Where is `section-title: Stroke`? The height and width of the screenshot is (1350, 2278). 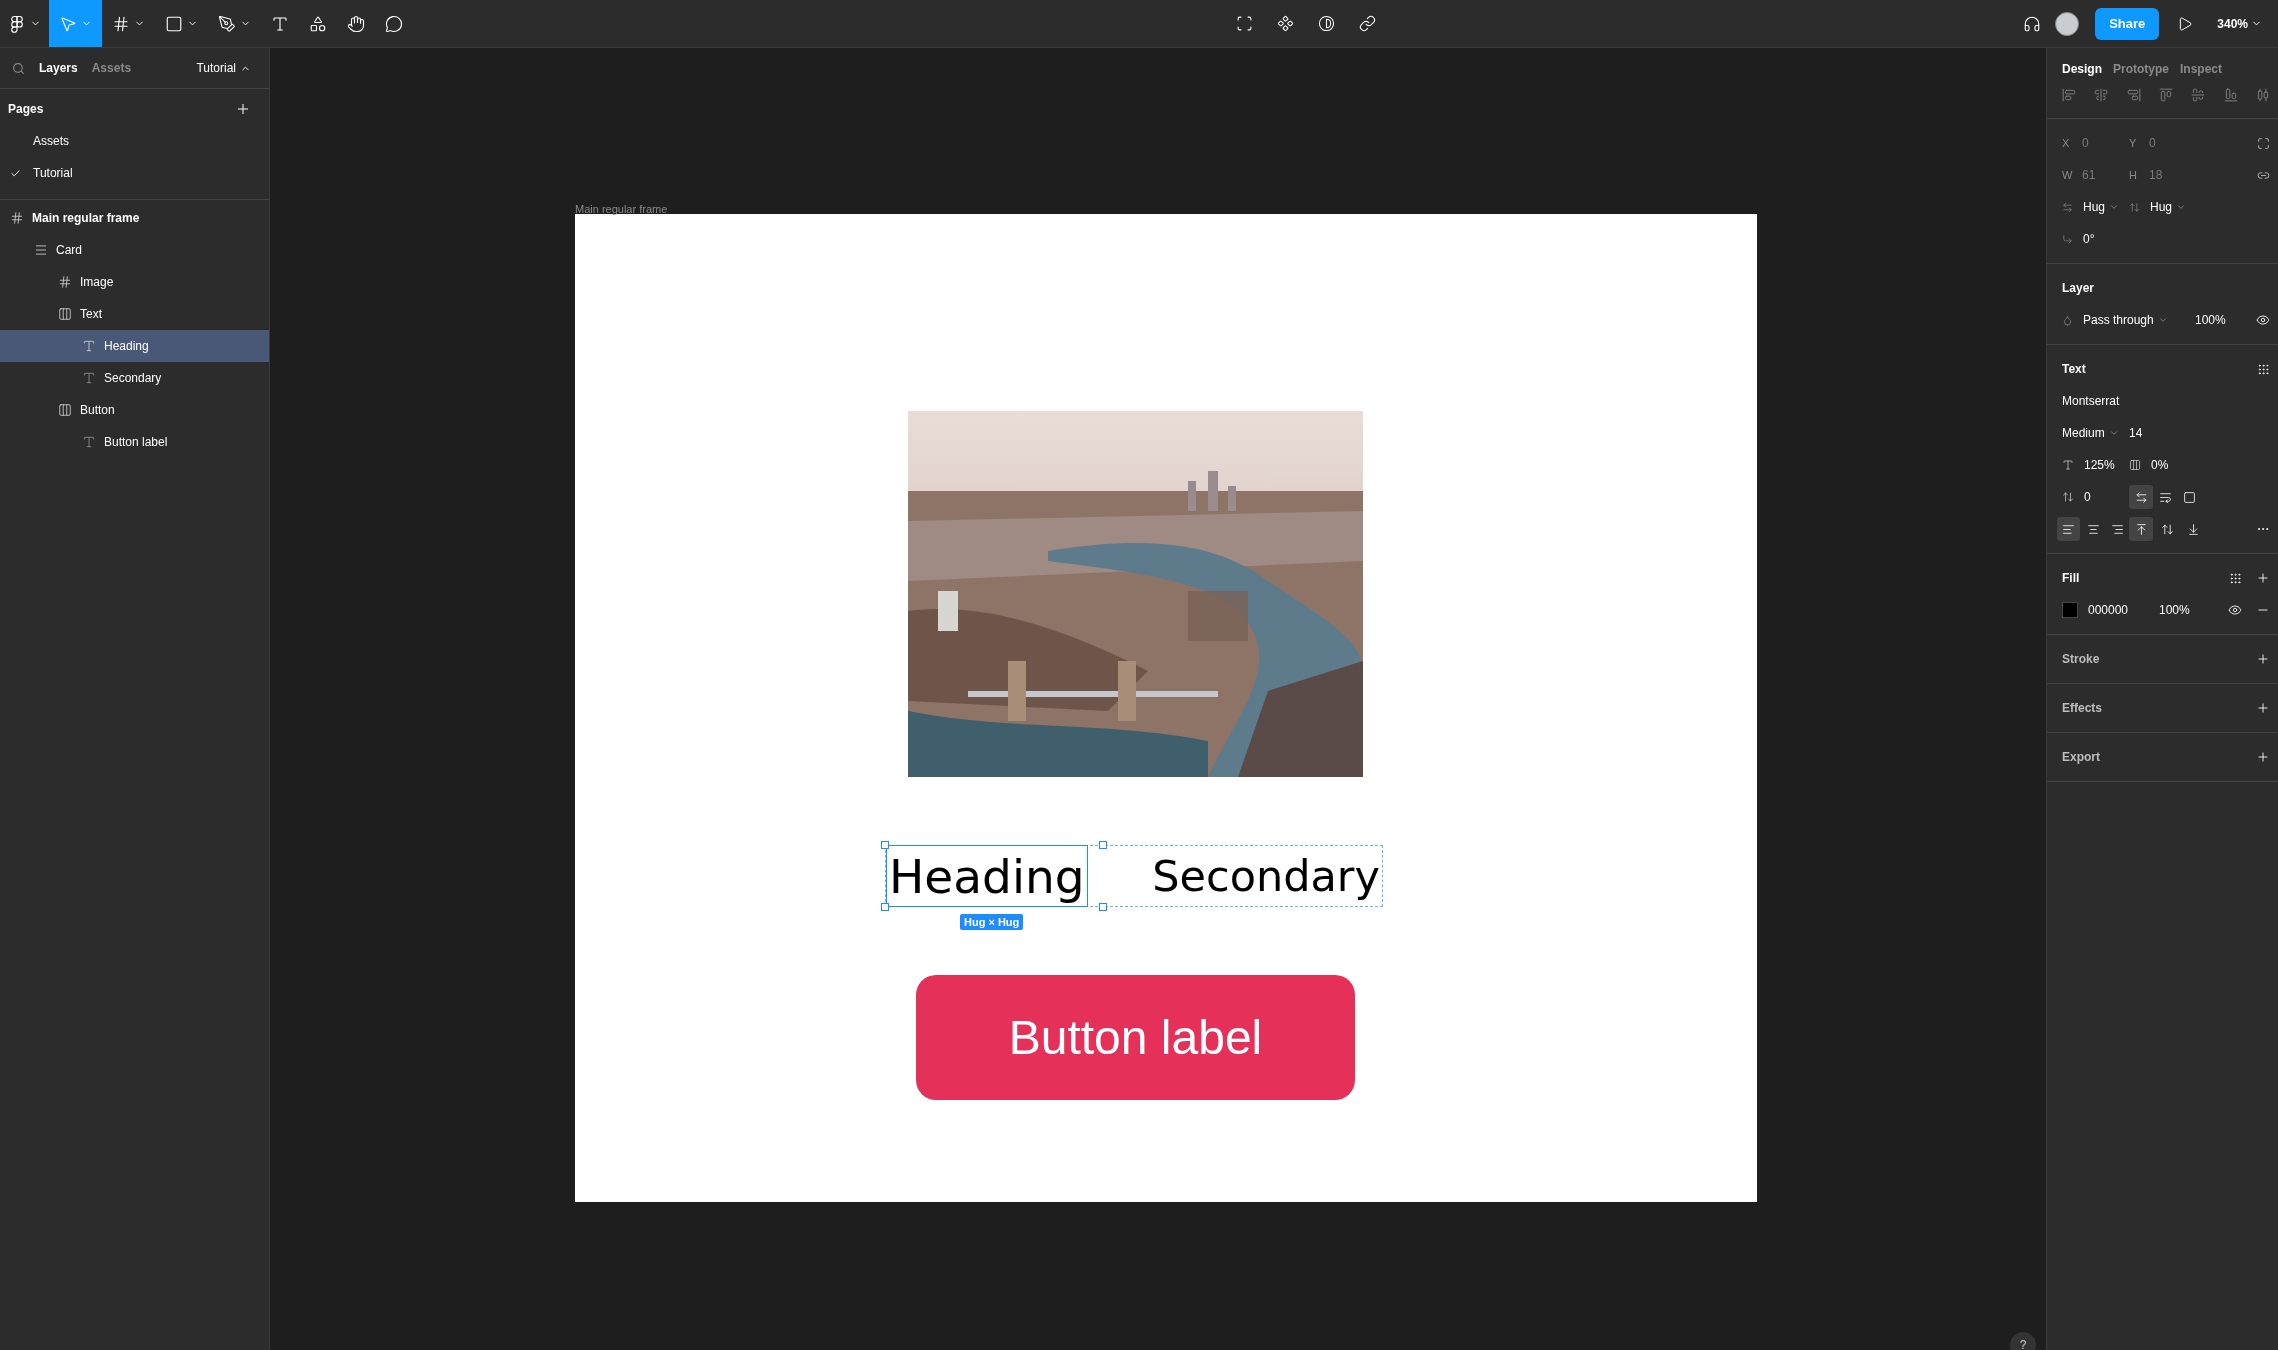 section-title: Stroke is located at coordinates (2081, 659).